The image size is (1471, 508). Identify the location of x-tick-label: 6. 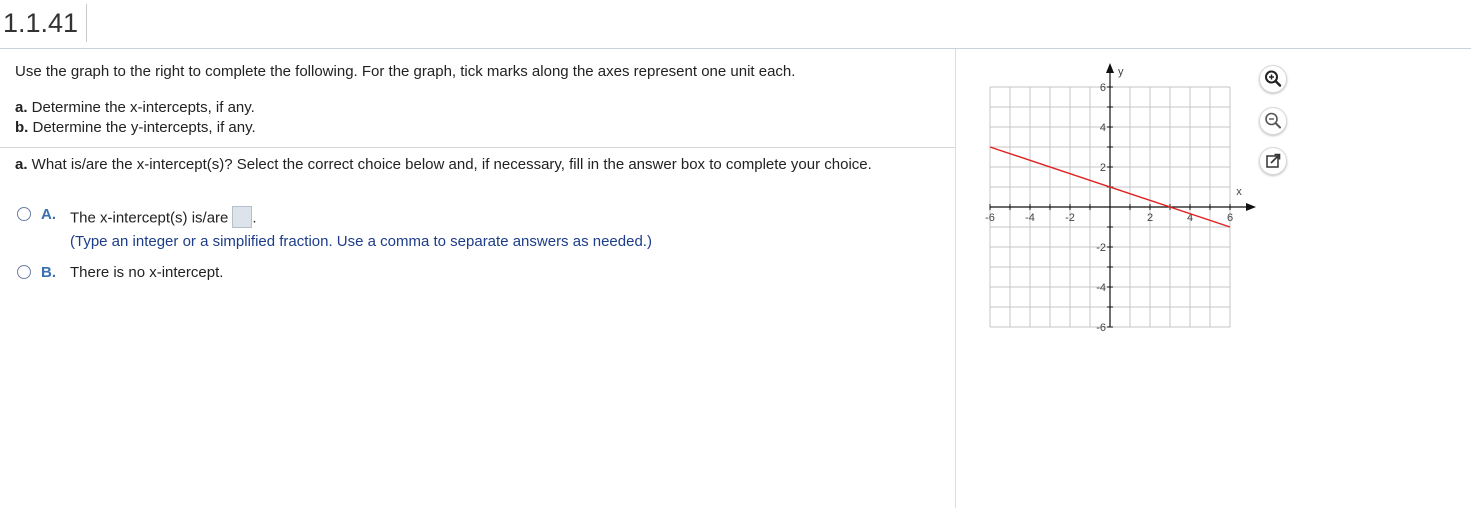
(1230, 218).